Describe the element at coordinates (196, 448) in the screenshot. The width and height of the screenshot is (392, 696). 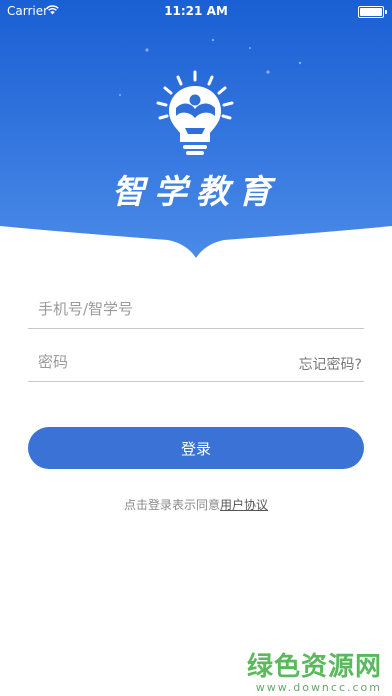
I see `login-button: 登录` at that location.